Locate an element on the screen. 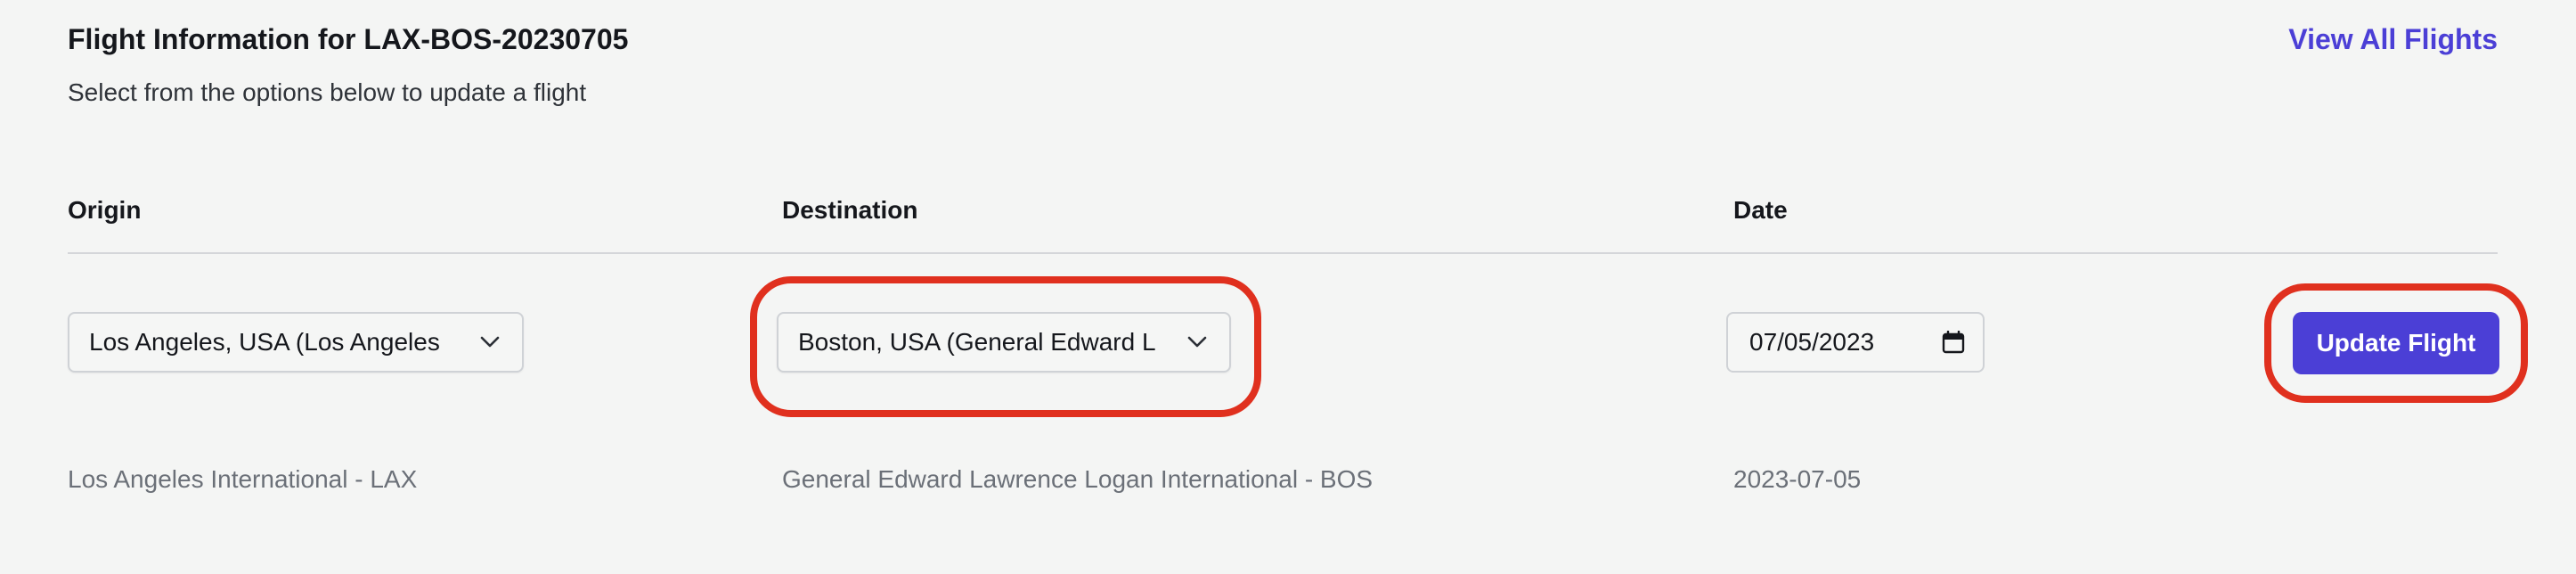 Image resolution: width=2576 pixels, height=574 pixels. page-title: Flight Information for LAX-BOS-20230705 is located at coordinates (349, 39).